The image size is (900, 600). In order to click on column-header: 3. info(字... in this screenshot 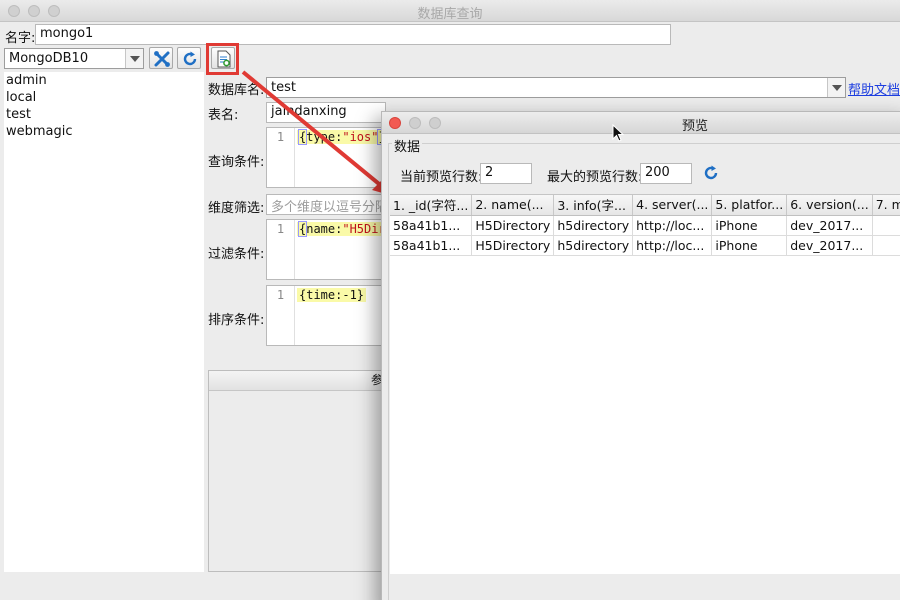, I will do `click(593, 205)`.